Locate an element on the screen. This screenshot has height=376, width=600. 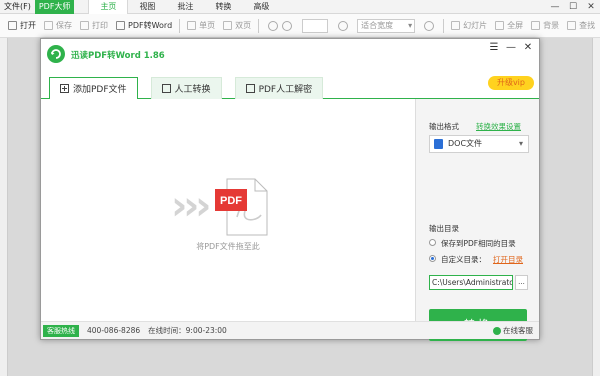
effect-settings-link: 转换效果设置 is located at coordinates (498, 126).